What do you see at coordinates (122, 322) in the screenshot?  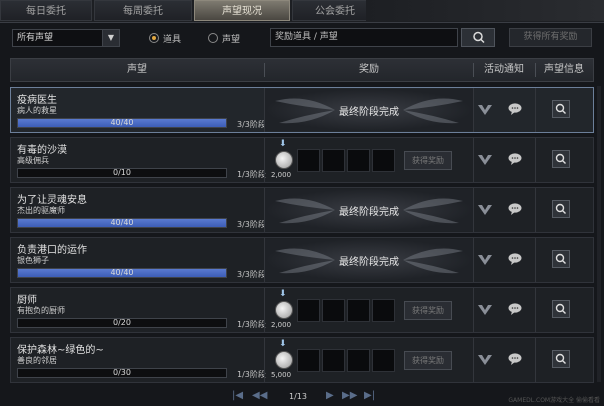 I see `progress-text: 0/20` at bounding box center [122, 322].